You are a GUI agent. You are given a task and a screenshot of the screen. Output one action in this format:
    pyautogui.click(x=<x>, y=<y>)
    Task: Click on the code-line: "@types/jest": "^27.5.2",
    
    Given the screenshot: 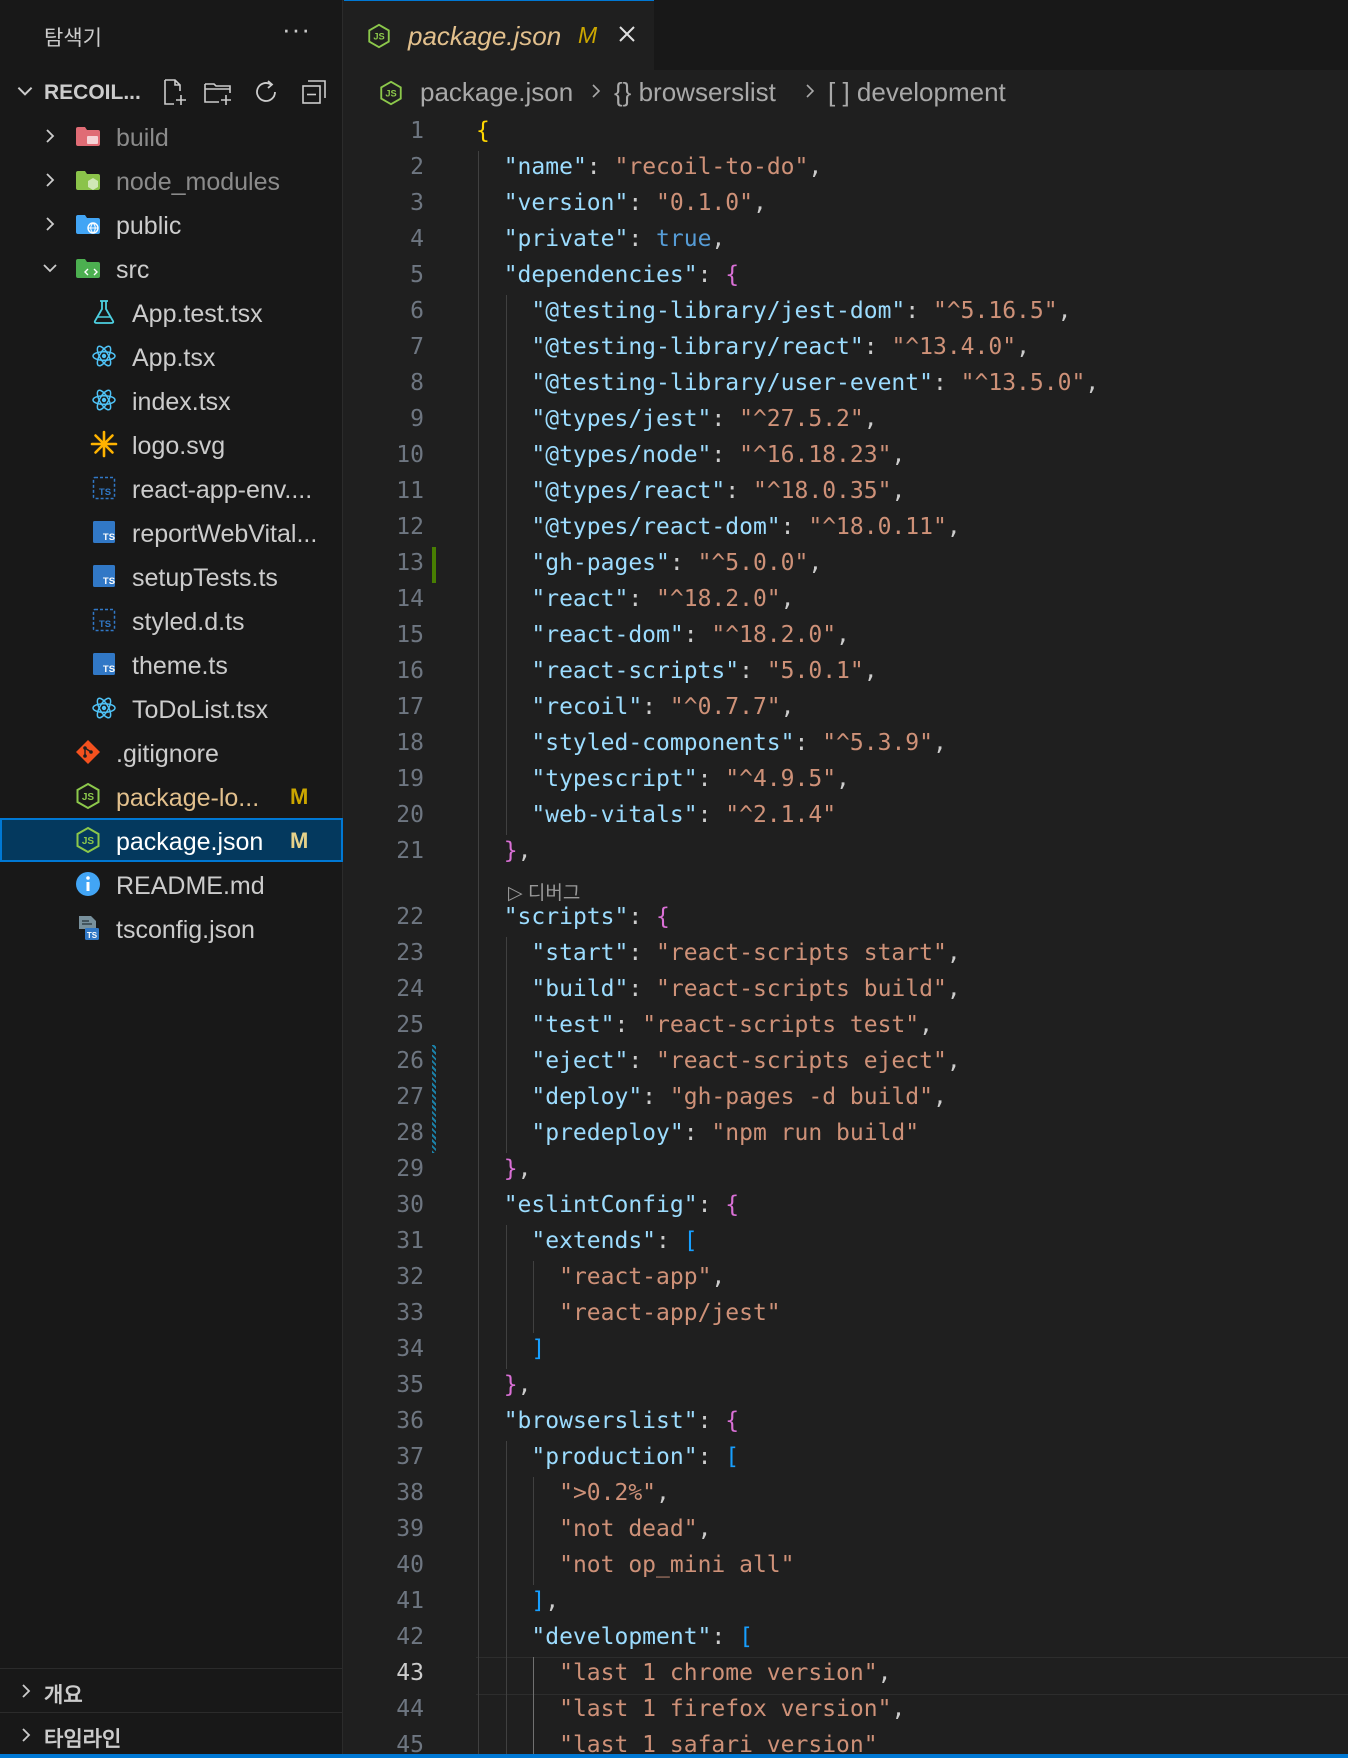 What is the action you would take?
    pyautogui.click(x=676, y=419)
    